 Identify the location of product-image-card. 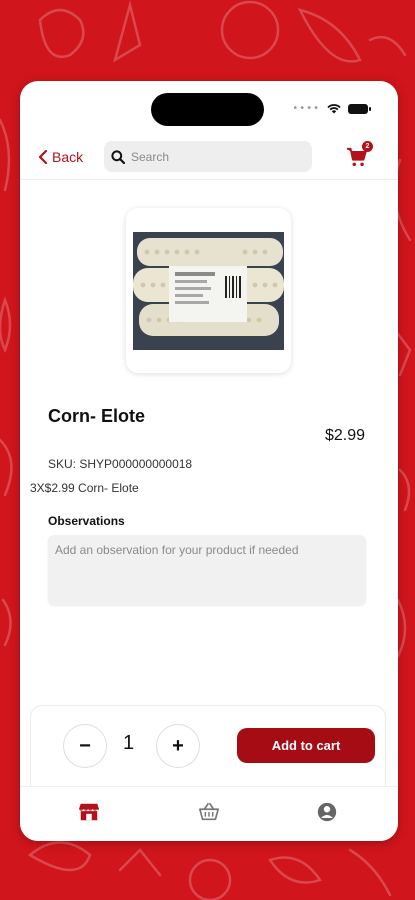
(208, 290).